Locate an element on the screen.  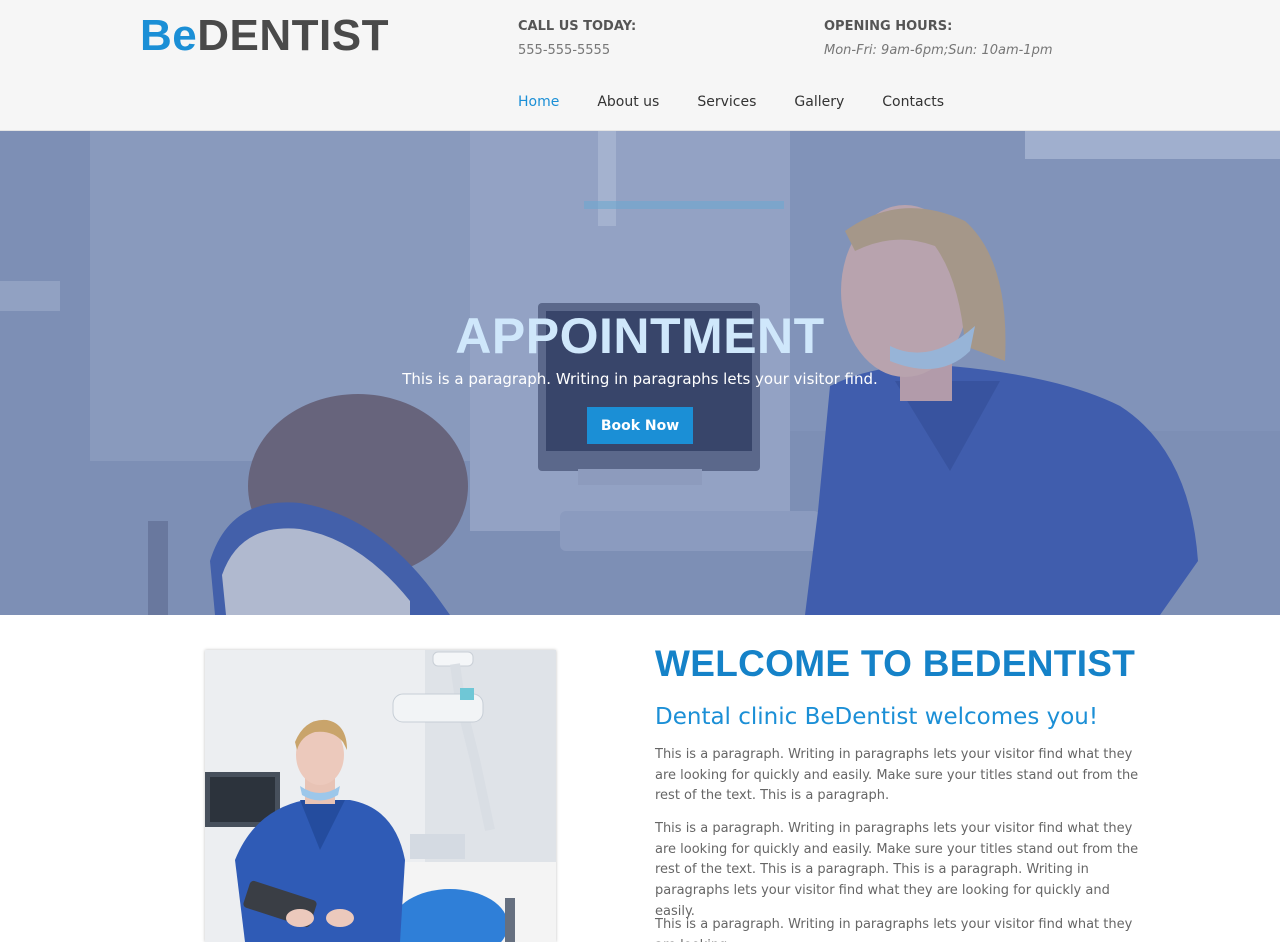
nav-services: Services is located at coordinates (726, 102).